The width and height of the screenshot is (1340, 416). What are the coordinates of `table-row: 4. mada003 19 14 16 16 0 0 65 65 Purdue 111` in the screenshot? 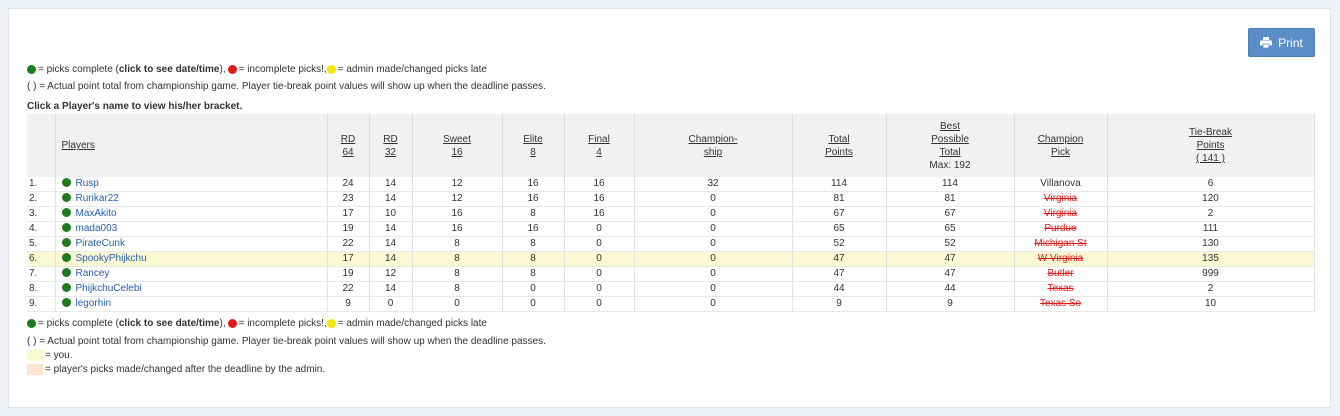 It's located at (671, 229).